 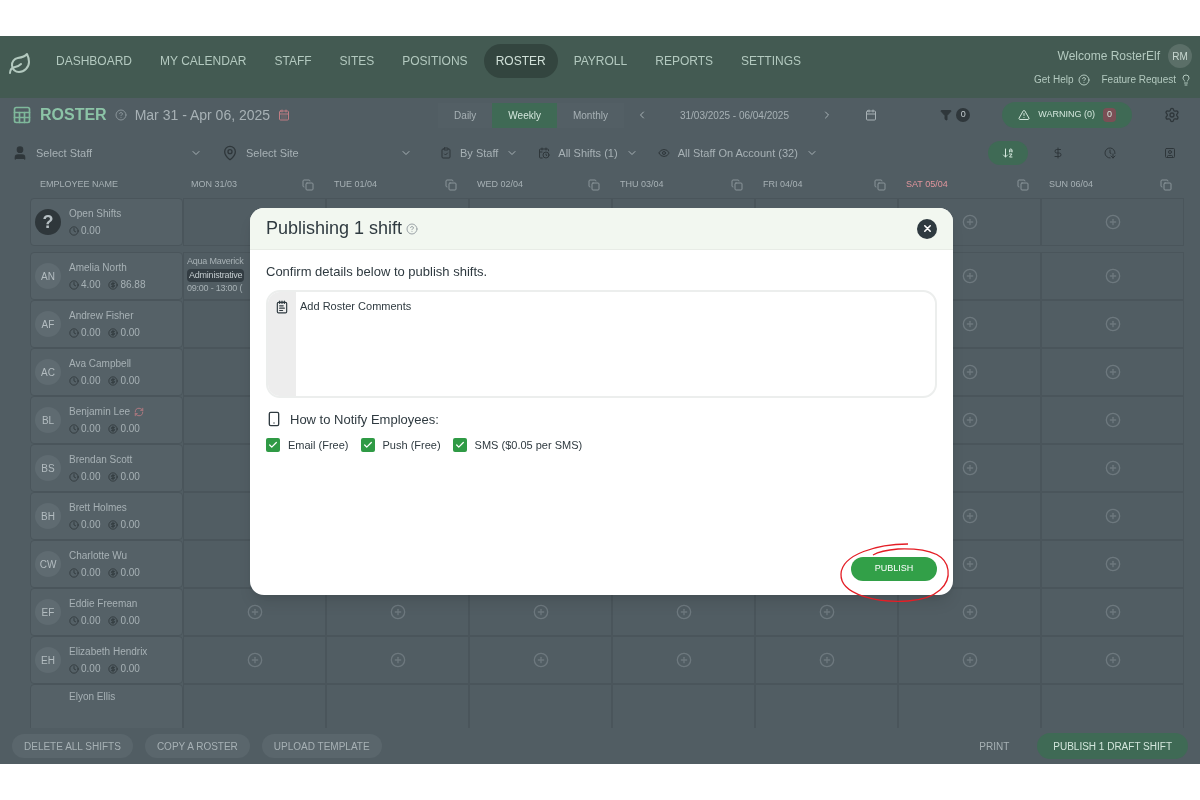 What do you see at coordinates (500, 185) in the screenshot?
I see `day-header: WED 02/04` at bounding box center [500, 185].